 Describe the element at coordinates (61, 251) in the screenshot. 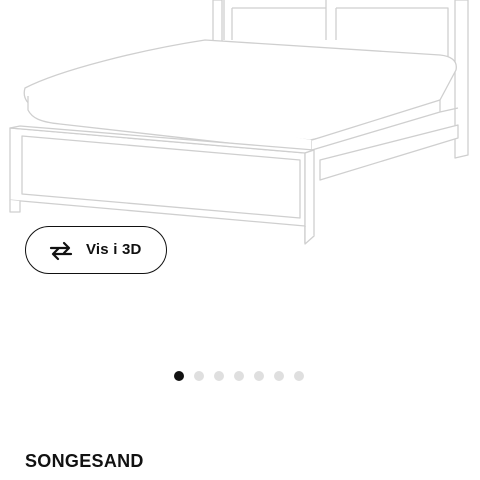

I see `rotate-3d-icon` at that location.